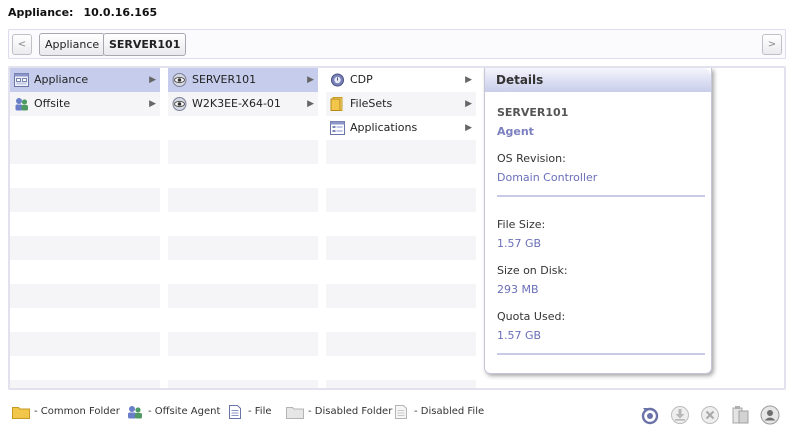  Describe the element at coordinates (41, 12) in the screenshot. I see `appliance-label: Appliance:` at that location.